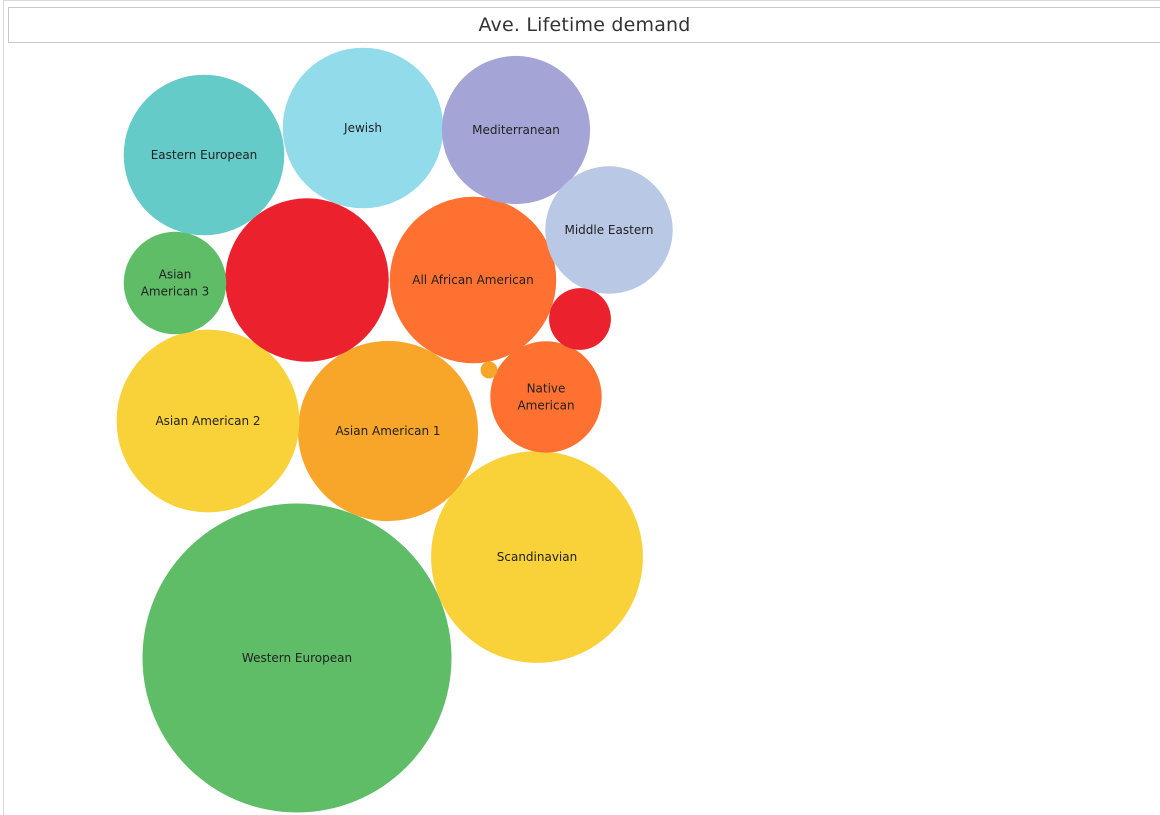  Describe the element at coordinates (537, 557) in the screenshot. I see `bubble-label: Scandinavian` at that location.